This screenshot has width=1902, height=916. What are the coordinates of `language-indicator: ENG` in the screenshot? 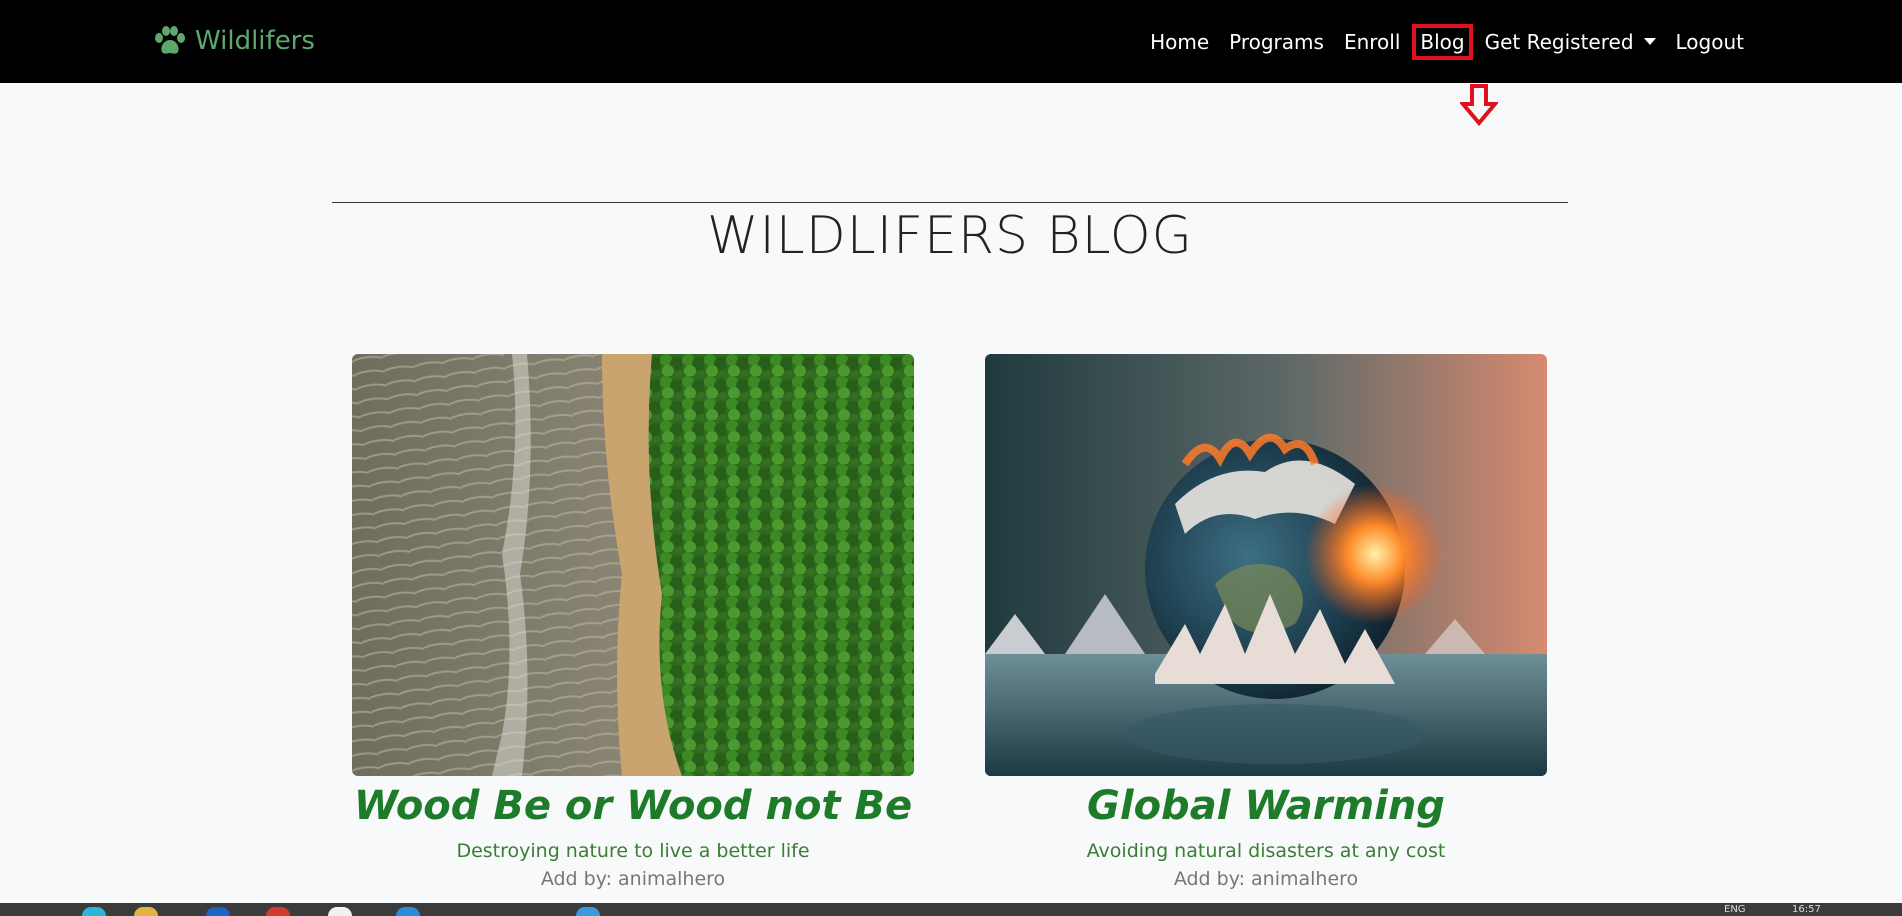 It's located at (1735, 909).